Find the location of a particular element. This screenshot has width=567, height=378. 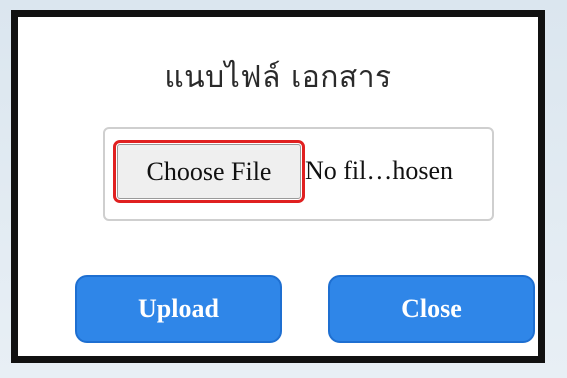

upload-button: Upload is located at coordinates (178, 309).